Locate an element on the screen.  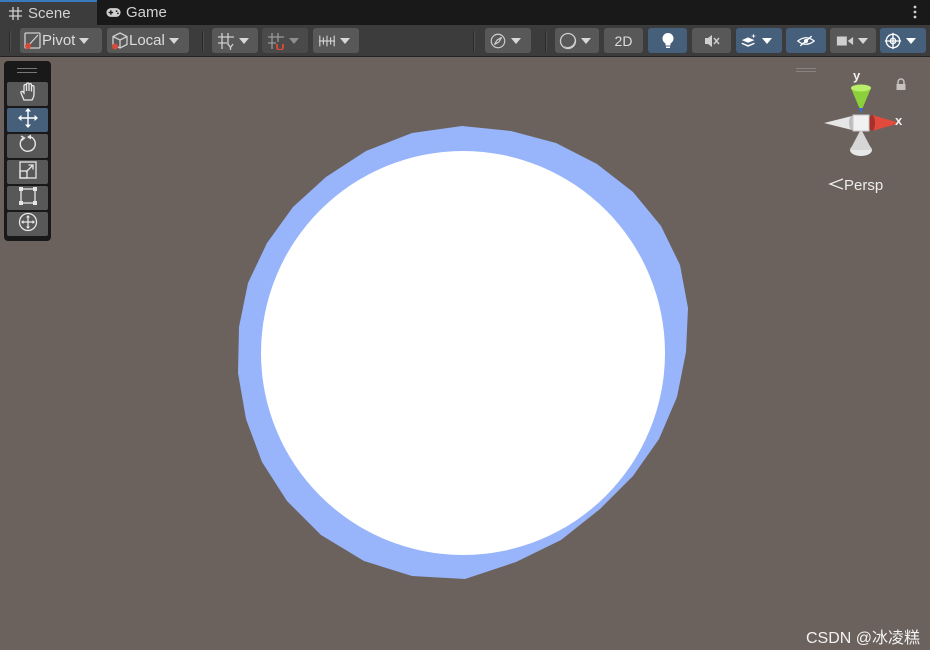
eye-hidden-icon is located at coordinates (806, 41).